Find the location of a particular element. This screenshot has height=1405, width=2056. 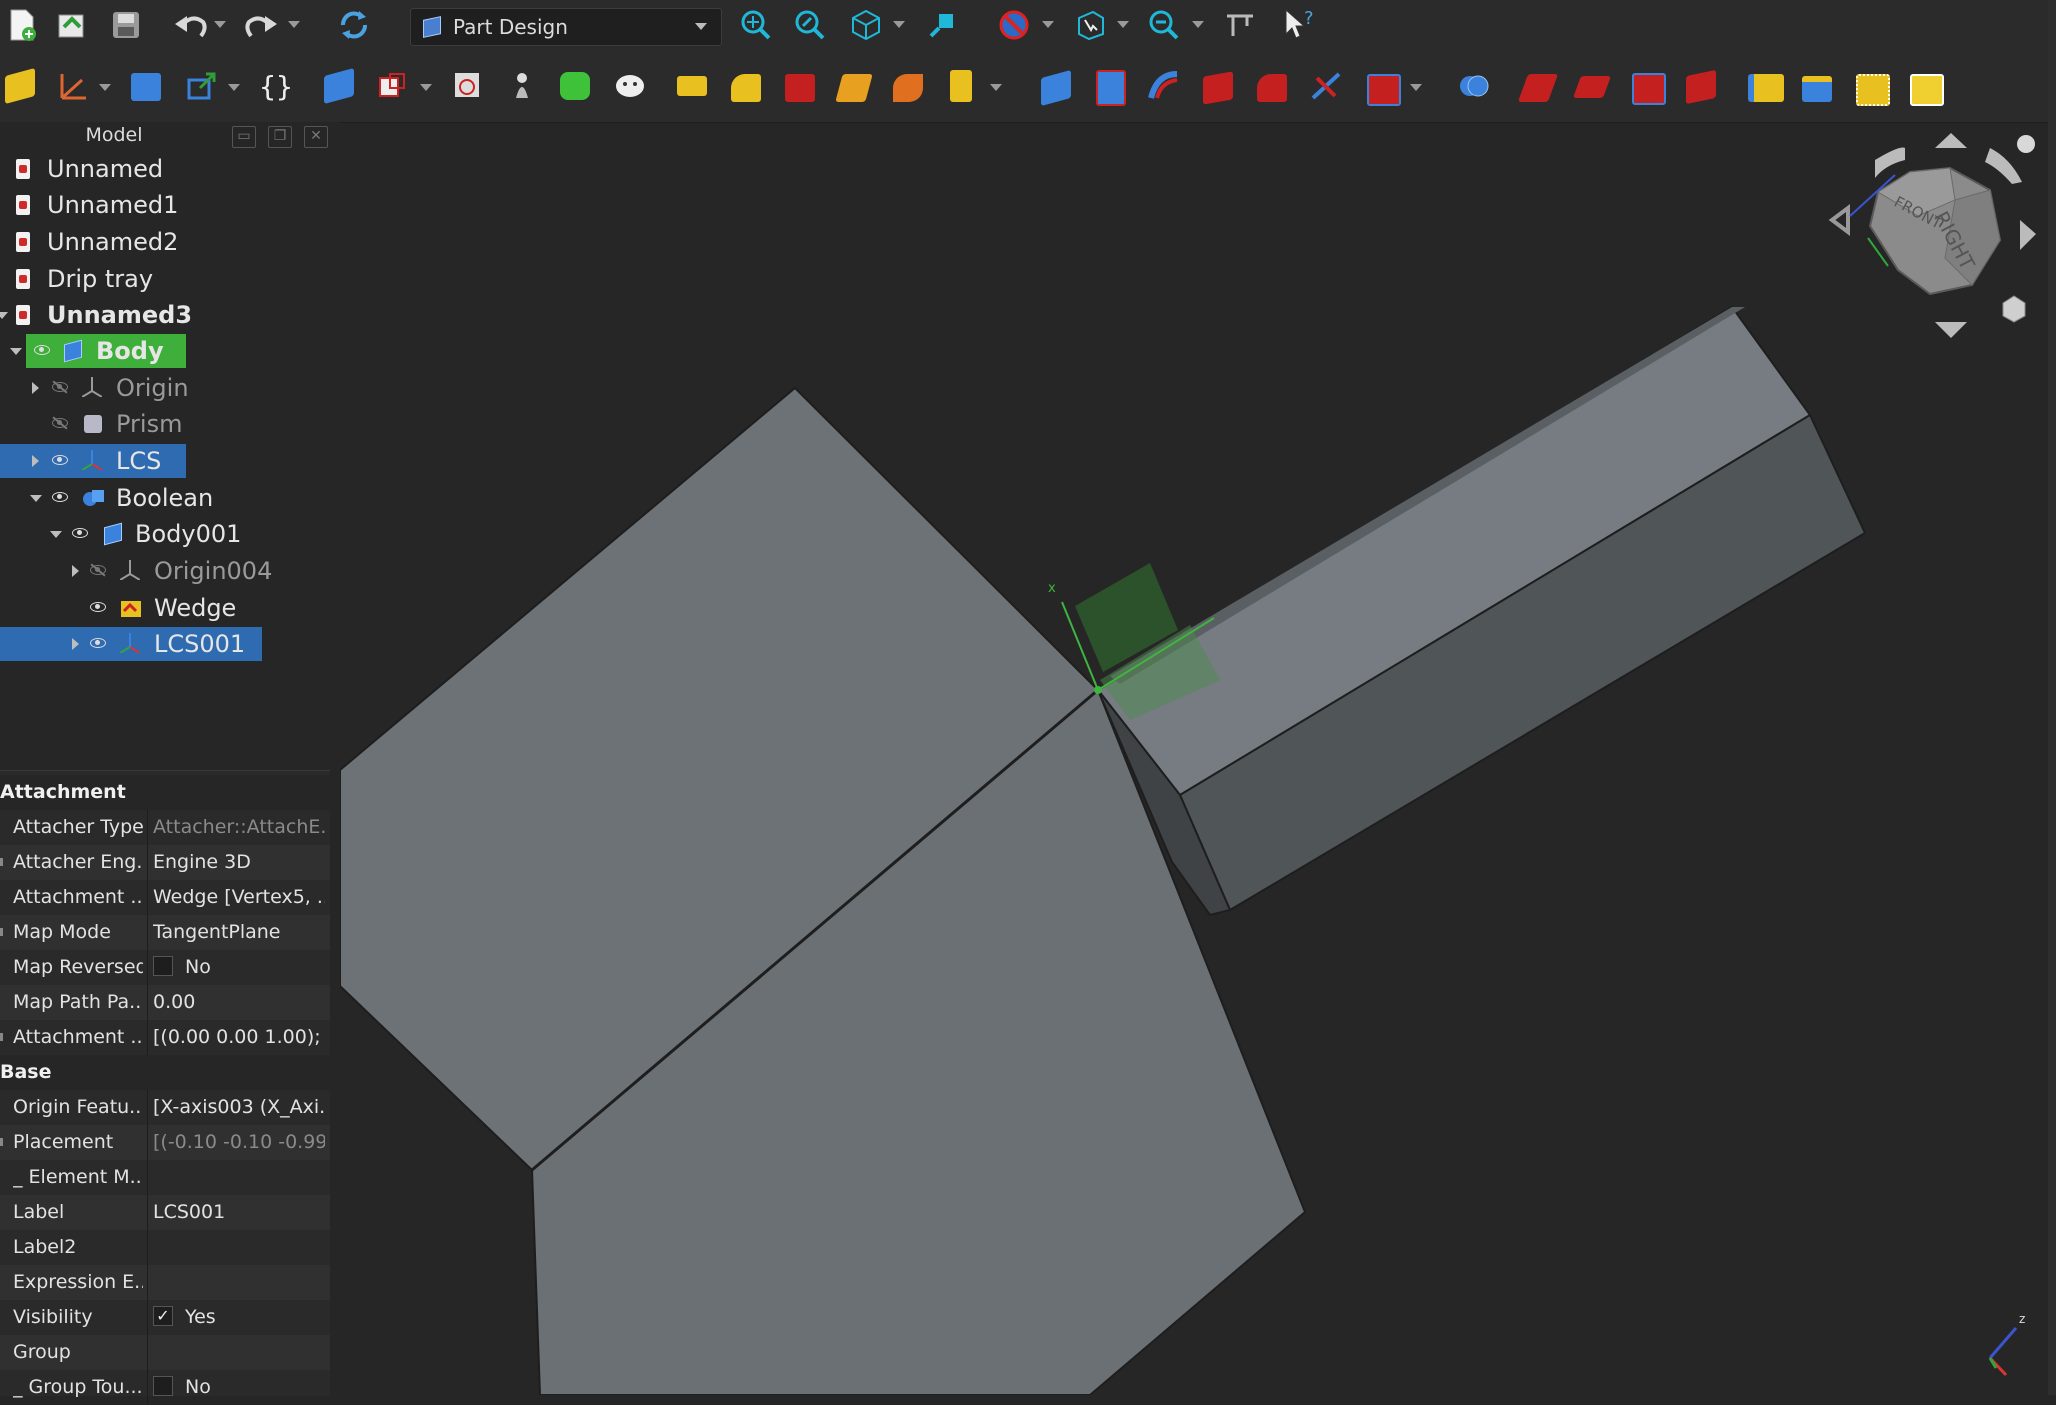

open-document-icon is located at coordinates (72, 25).